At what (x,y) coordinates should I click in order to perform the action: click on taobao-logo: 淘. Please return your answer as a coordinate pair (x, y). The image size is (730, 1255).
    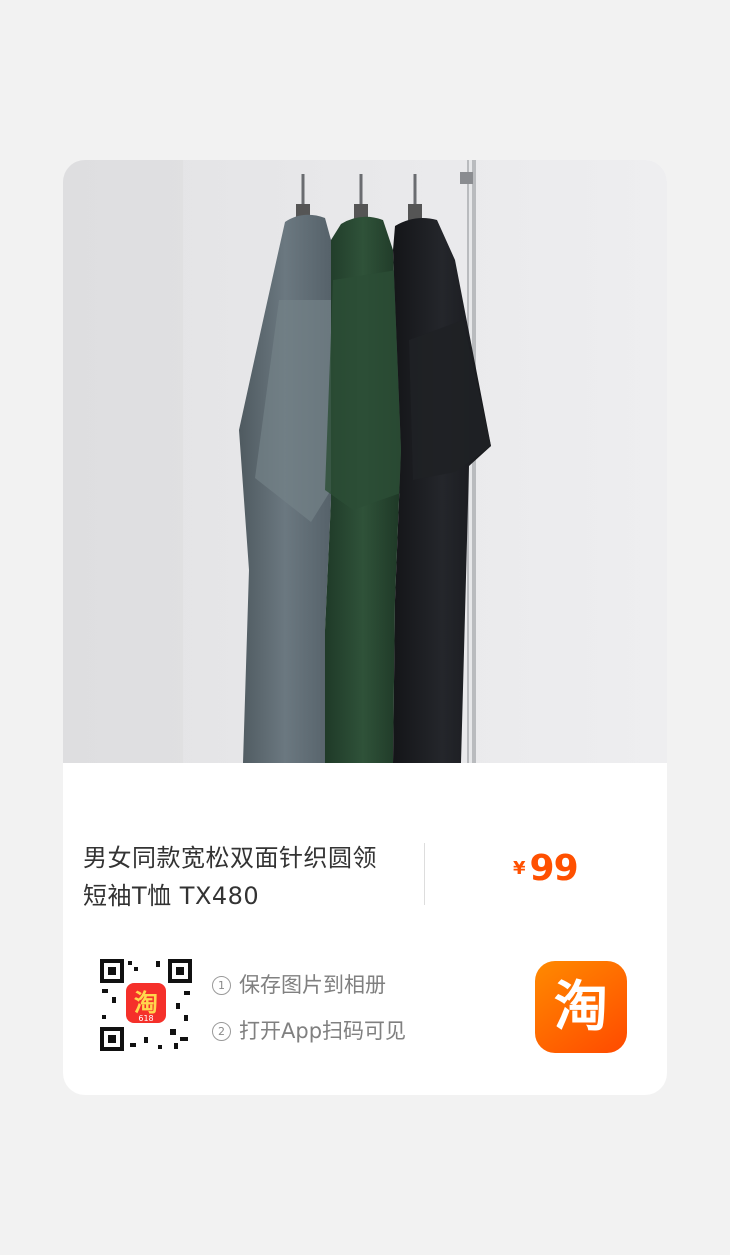
    Looking at the image, I should click on (581, 1007).